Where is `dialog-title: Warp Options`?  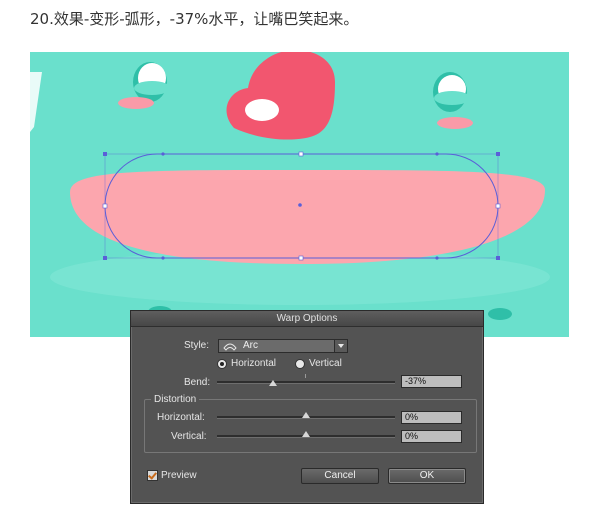
dialog-title: Warp Options is located at coordinates (307, 319).